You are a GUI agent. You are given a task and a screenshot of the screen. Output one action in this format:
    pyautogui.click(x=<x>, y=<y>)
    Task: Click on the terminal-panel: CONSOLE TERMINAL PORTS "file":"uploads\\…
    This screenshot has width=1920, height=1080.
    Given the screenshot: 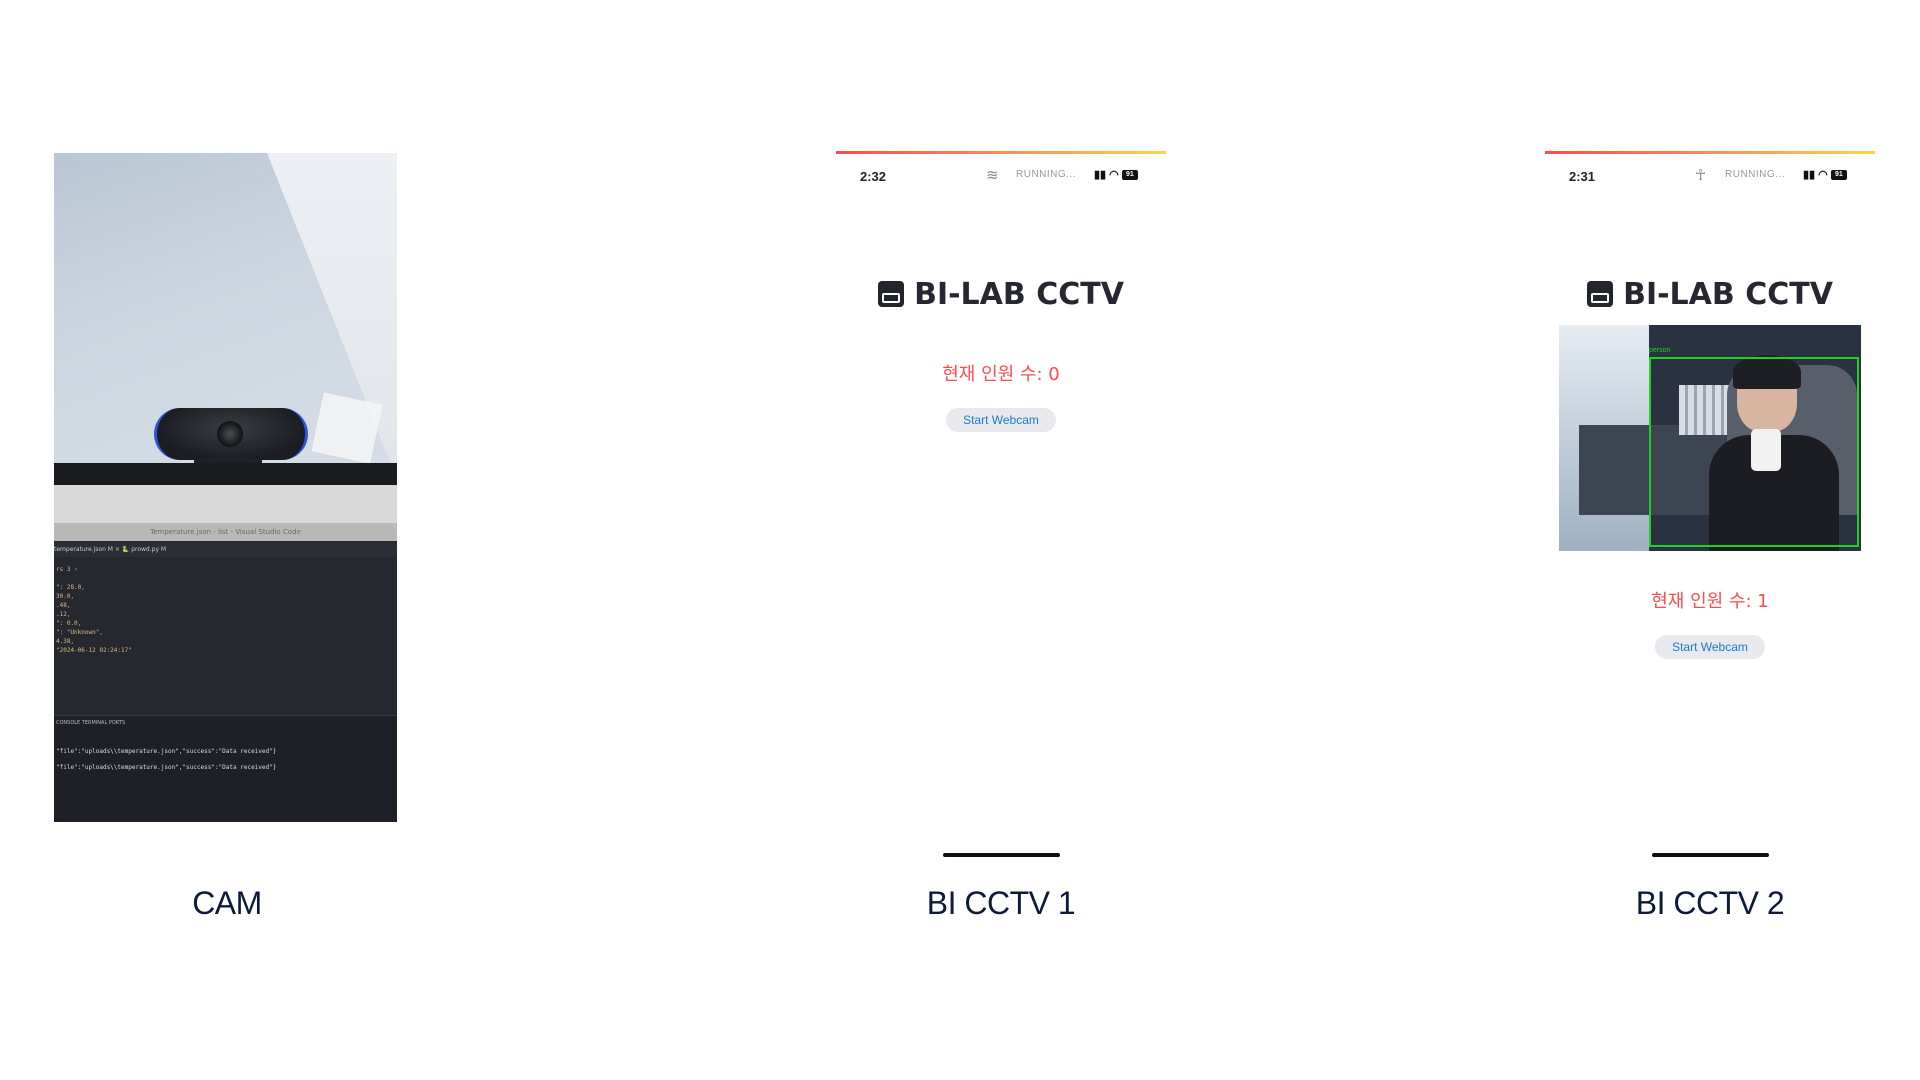 What is the action you would take?
    pyautogui.click(x=225, y=768)
    